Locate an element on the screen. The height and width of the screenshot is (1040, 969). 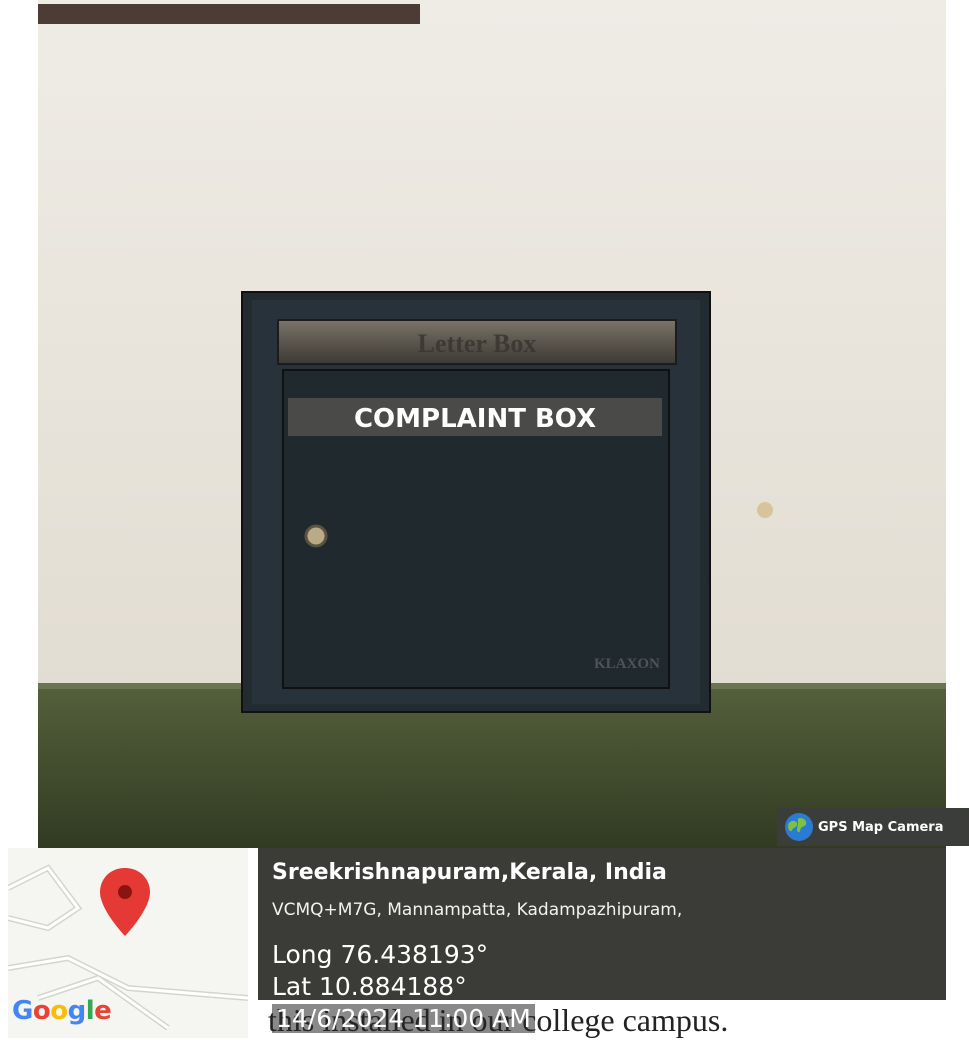
location-title: Sreekrishnapuram,Kerala, India is located at coordinates (469, 872).